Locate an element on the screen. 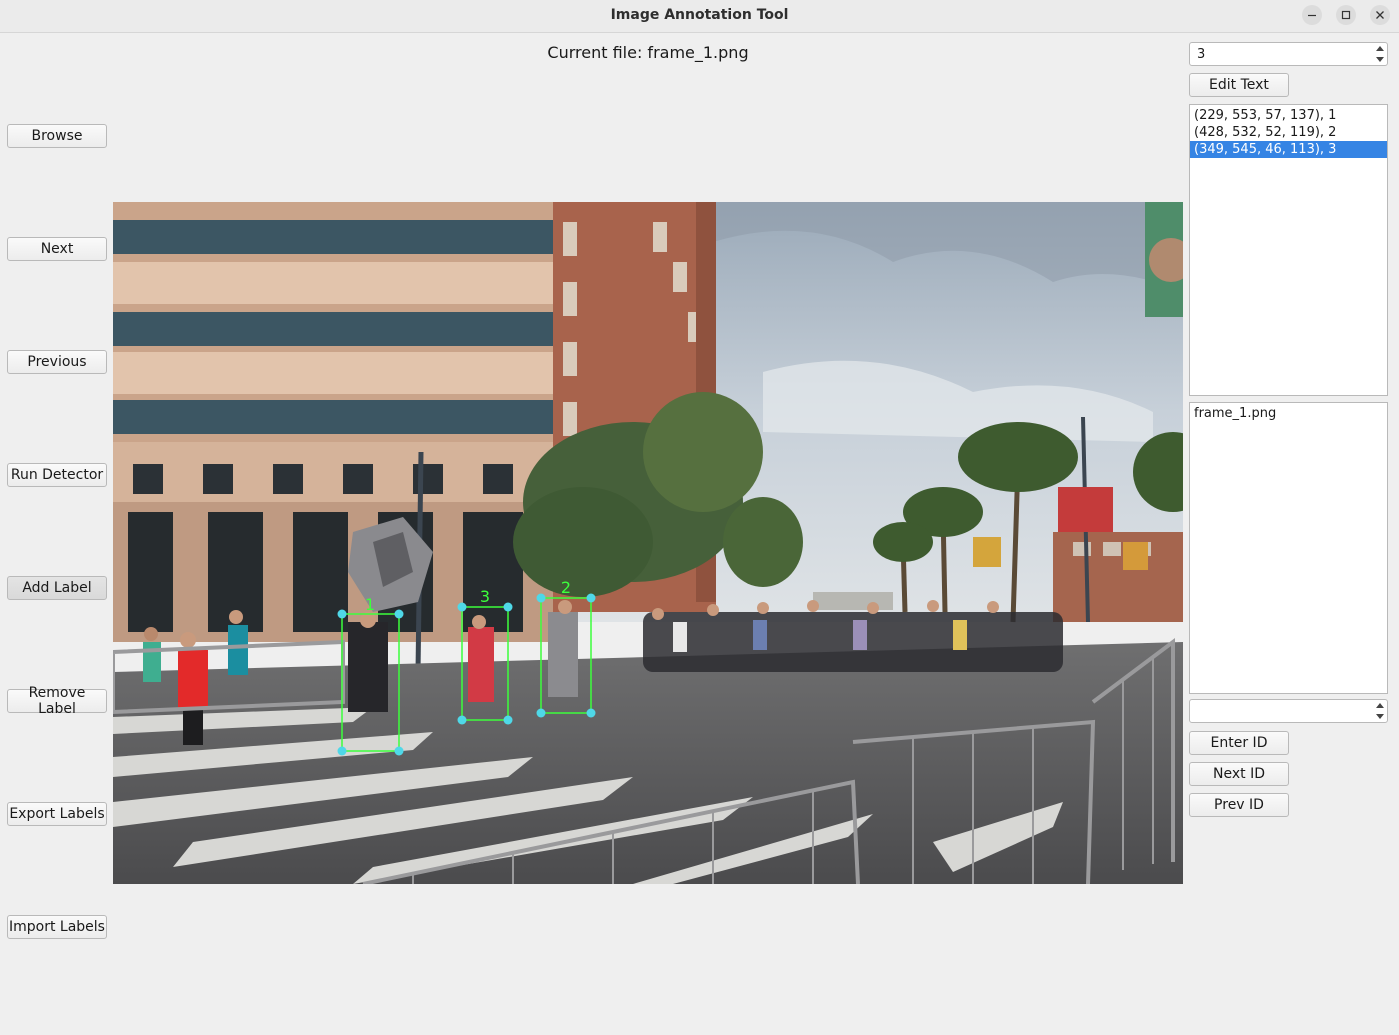  label-spinbox-input is located at coordinates (1279, 54).